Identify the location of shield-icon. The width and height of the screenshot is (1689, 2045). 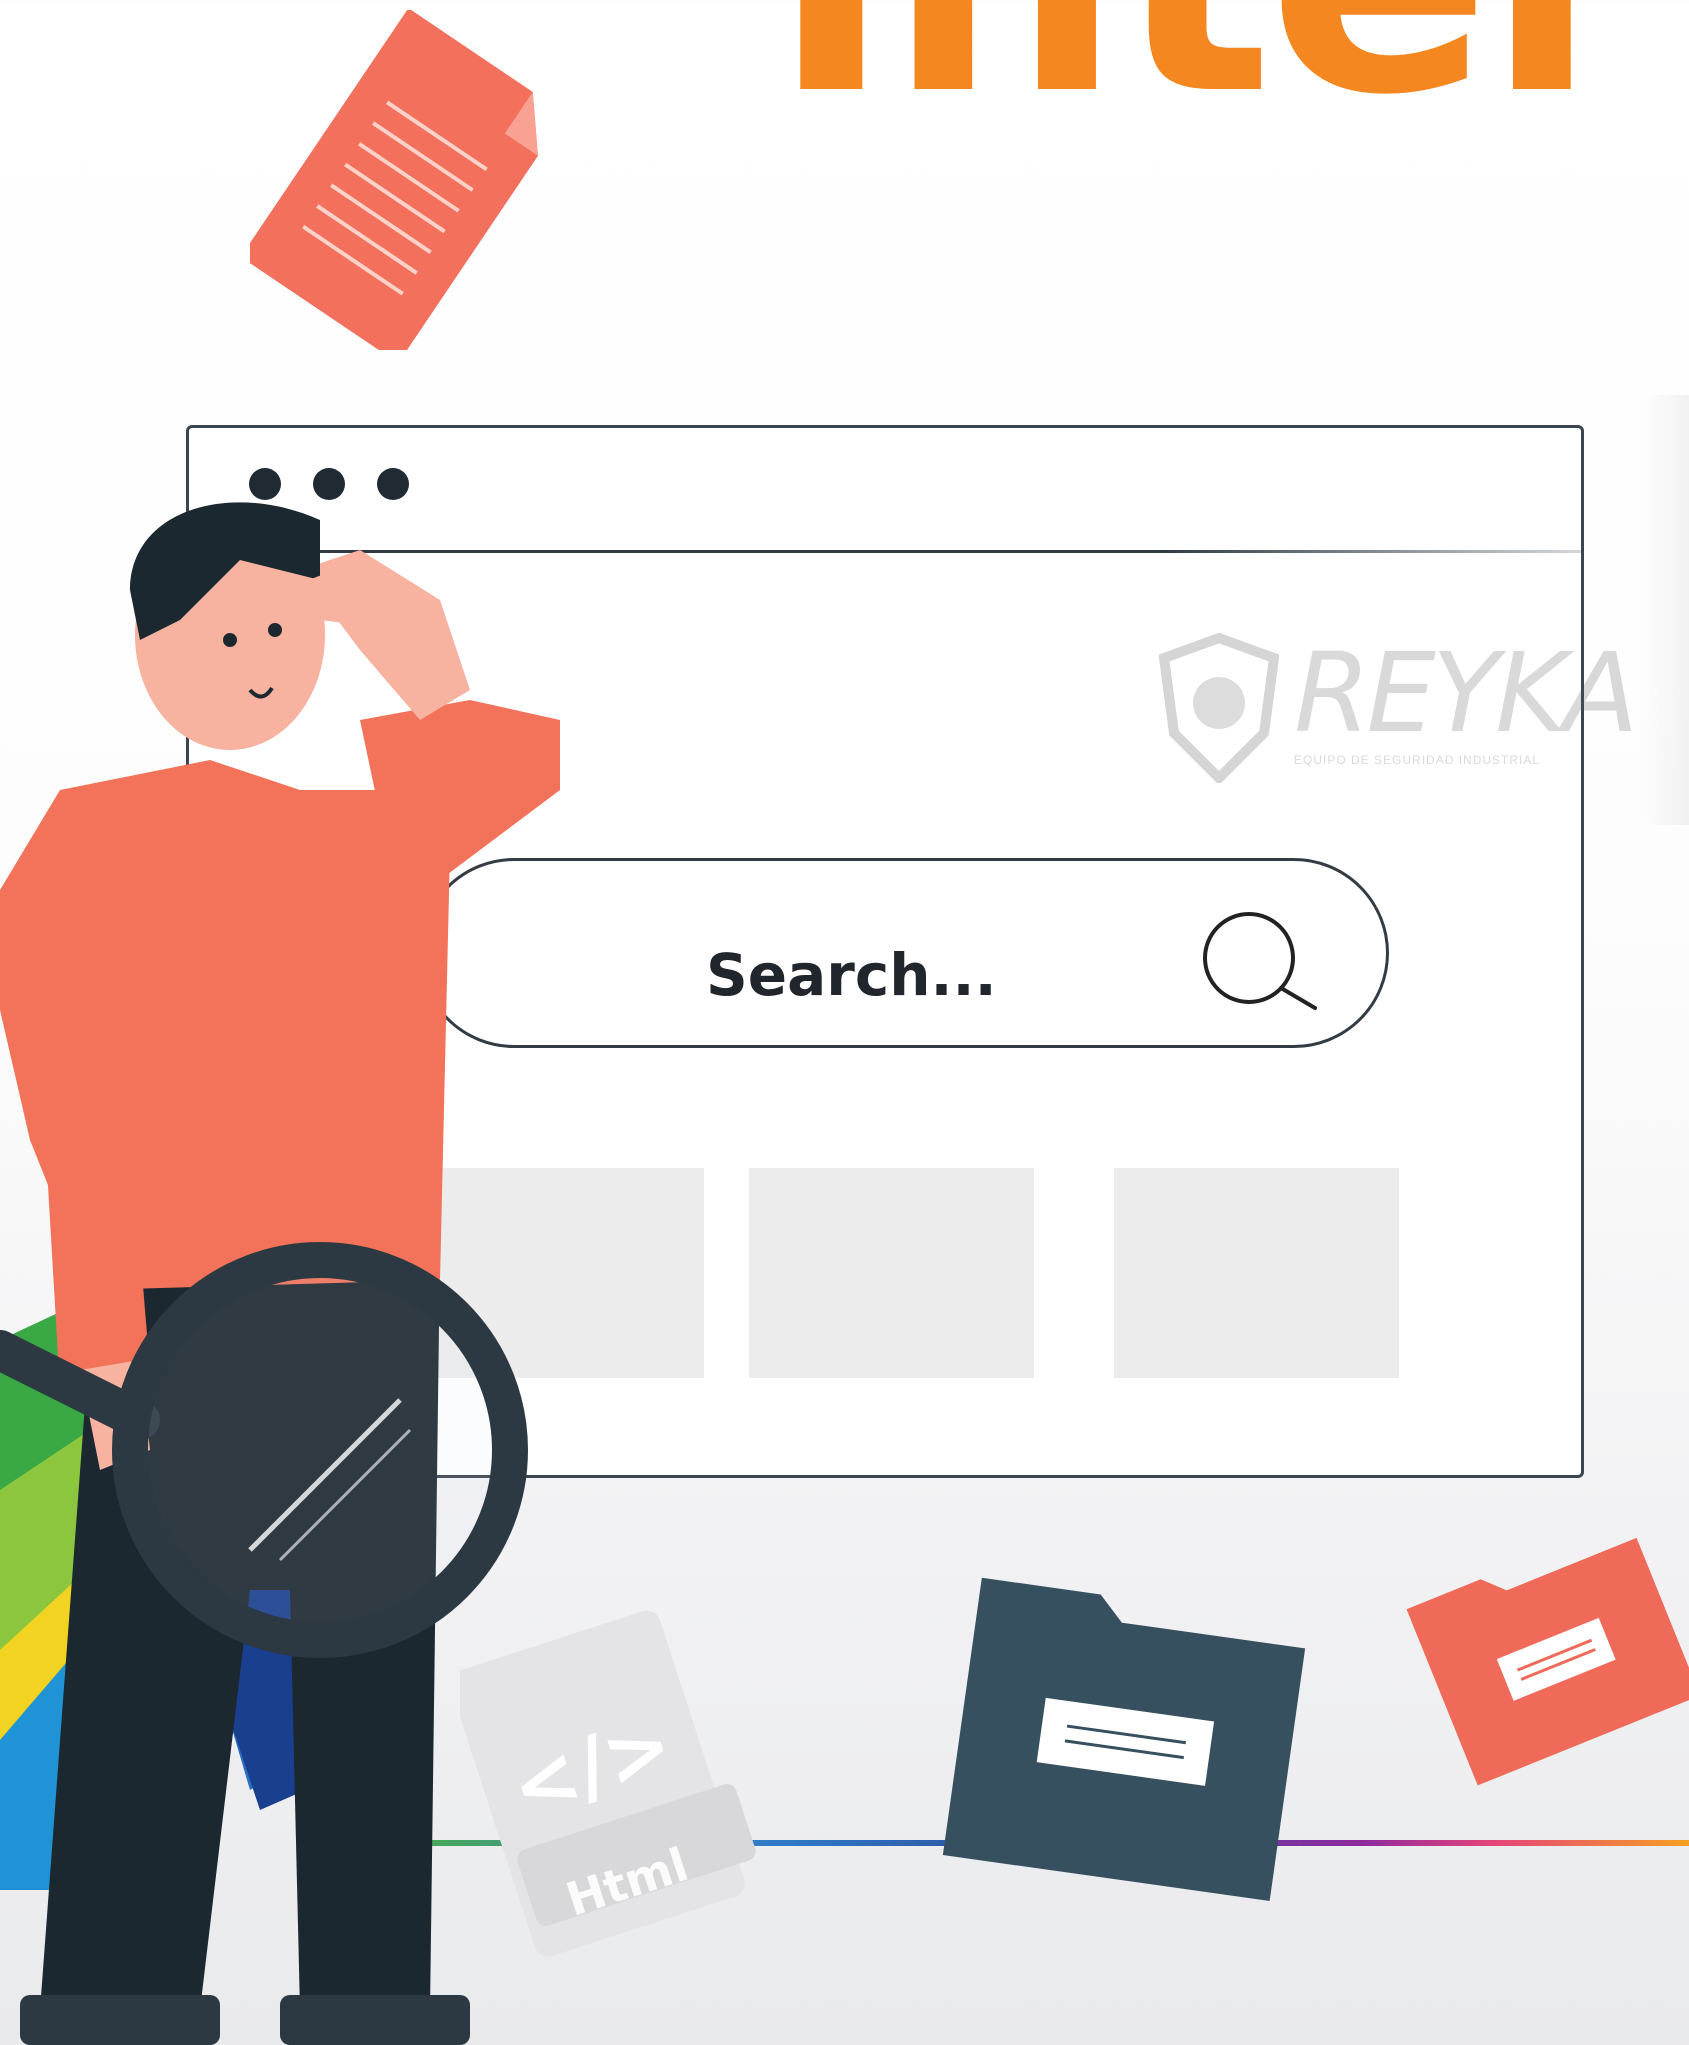
(1219, 708).